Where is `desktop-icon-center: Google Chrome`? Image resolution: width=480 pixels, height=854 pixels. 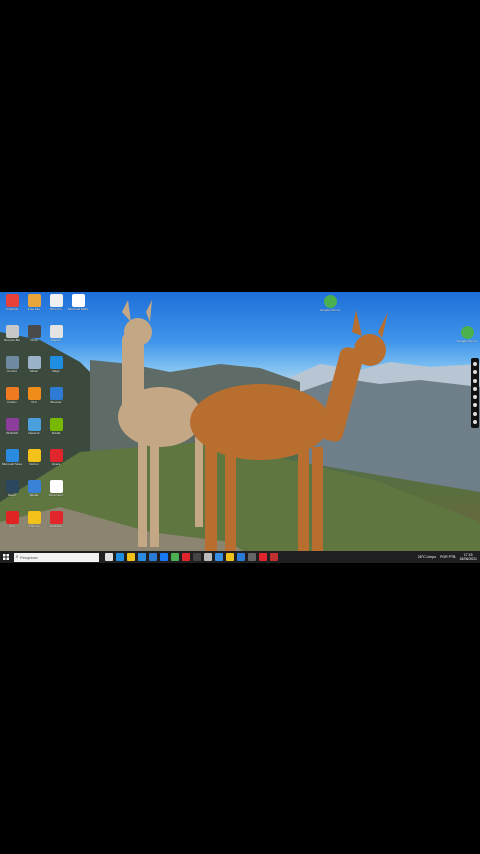
desktop-icon-center: Google Chrome is located at coordinates (330, 303).